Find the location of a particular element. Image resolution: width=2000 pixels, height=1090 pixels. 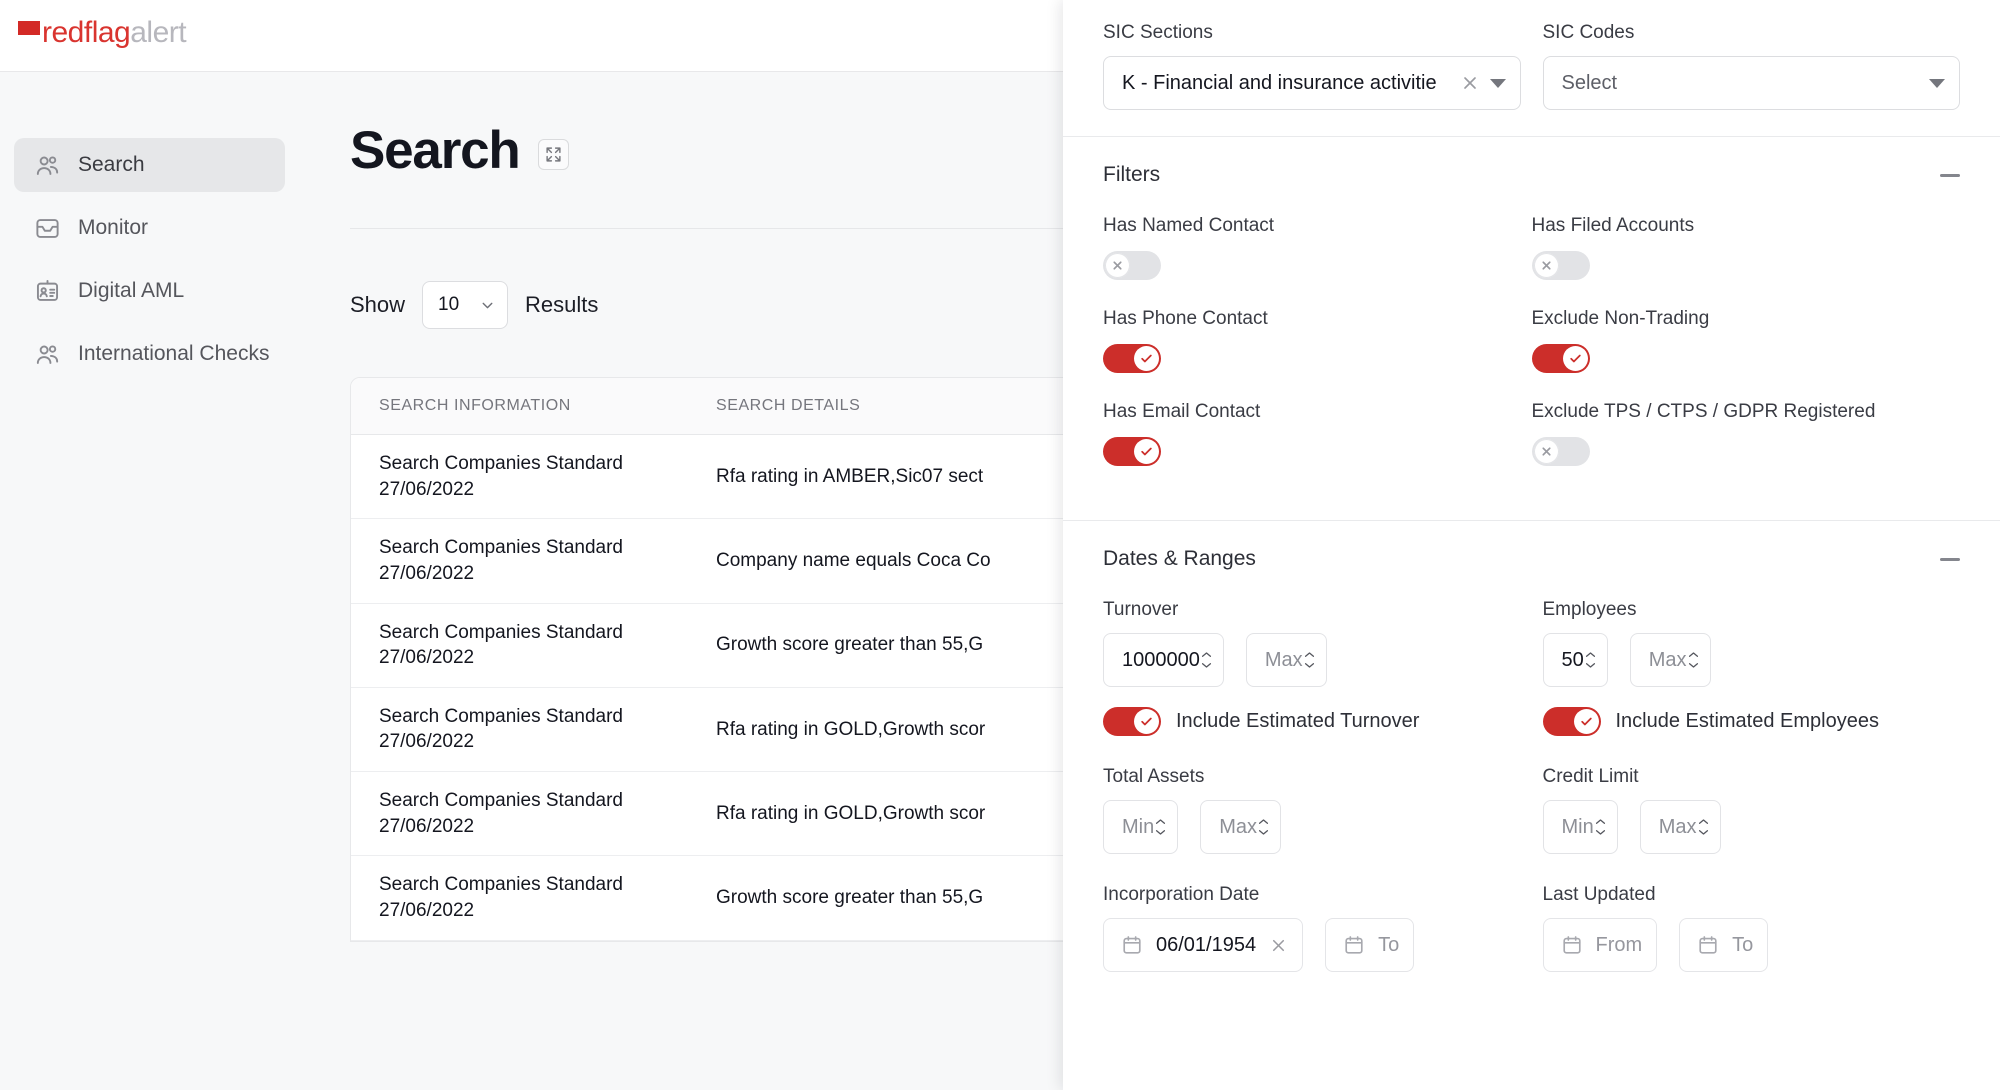

column-header-search-information: SEARCH INFORMATION is located at coordinates (475, 405).